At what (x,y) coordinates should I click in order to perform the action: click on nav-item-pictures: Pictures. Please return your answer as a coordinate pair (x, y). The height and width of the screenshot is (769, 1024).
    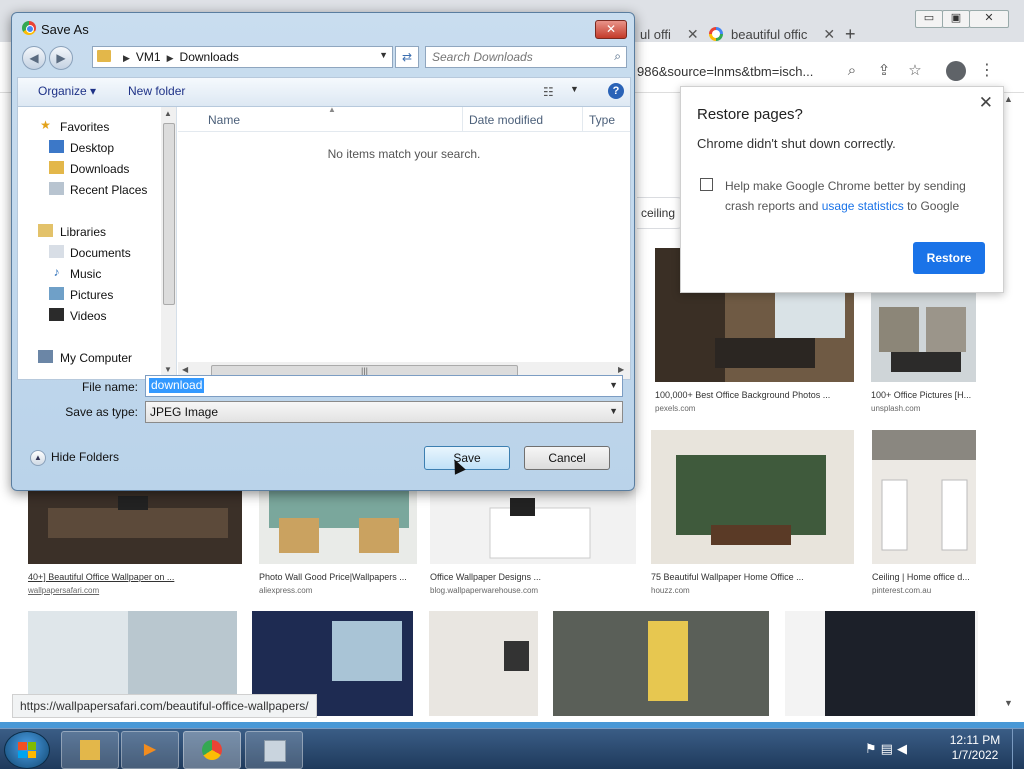
    Looking at the image, I should click on (88, 294).